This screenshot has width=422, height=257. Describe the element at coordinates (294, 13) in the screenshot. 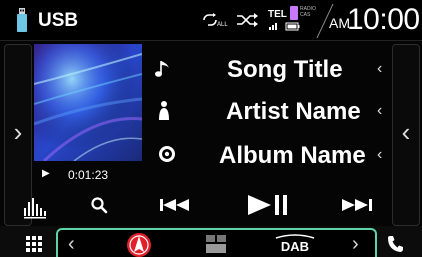

I see `phone-indicator-icon` at that location.